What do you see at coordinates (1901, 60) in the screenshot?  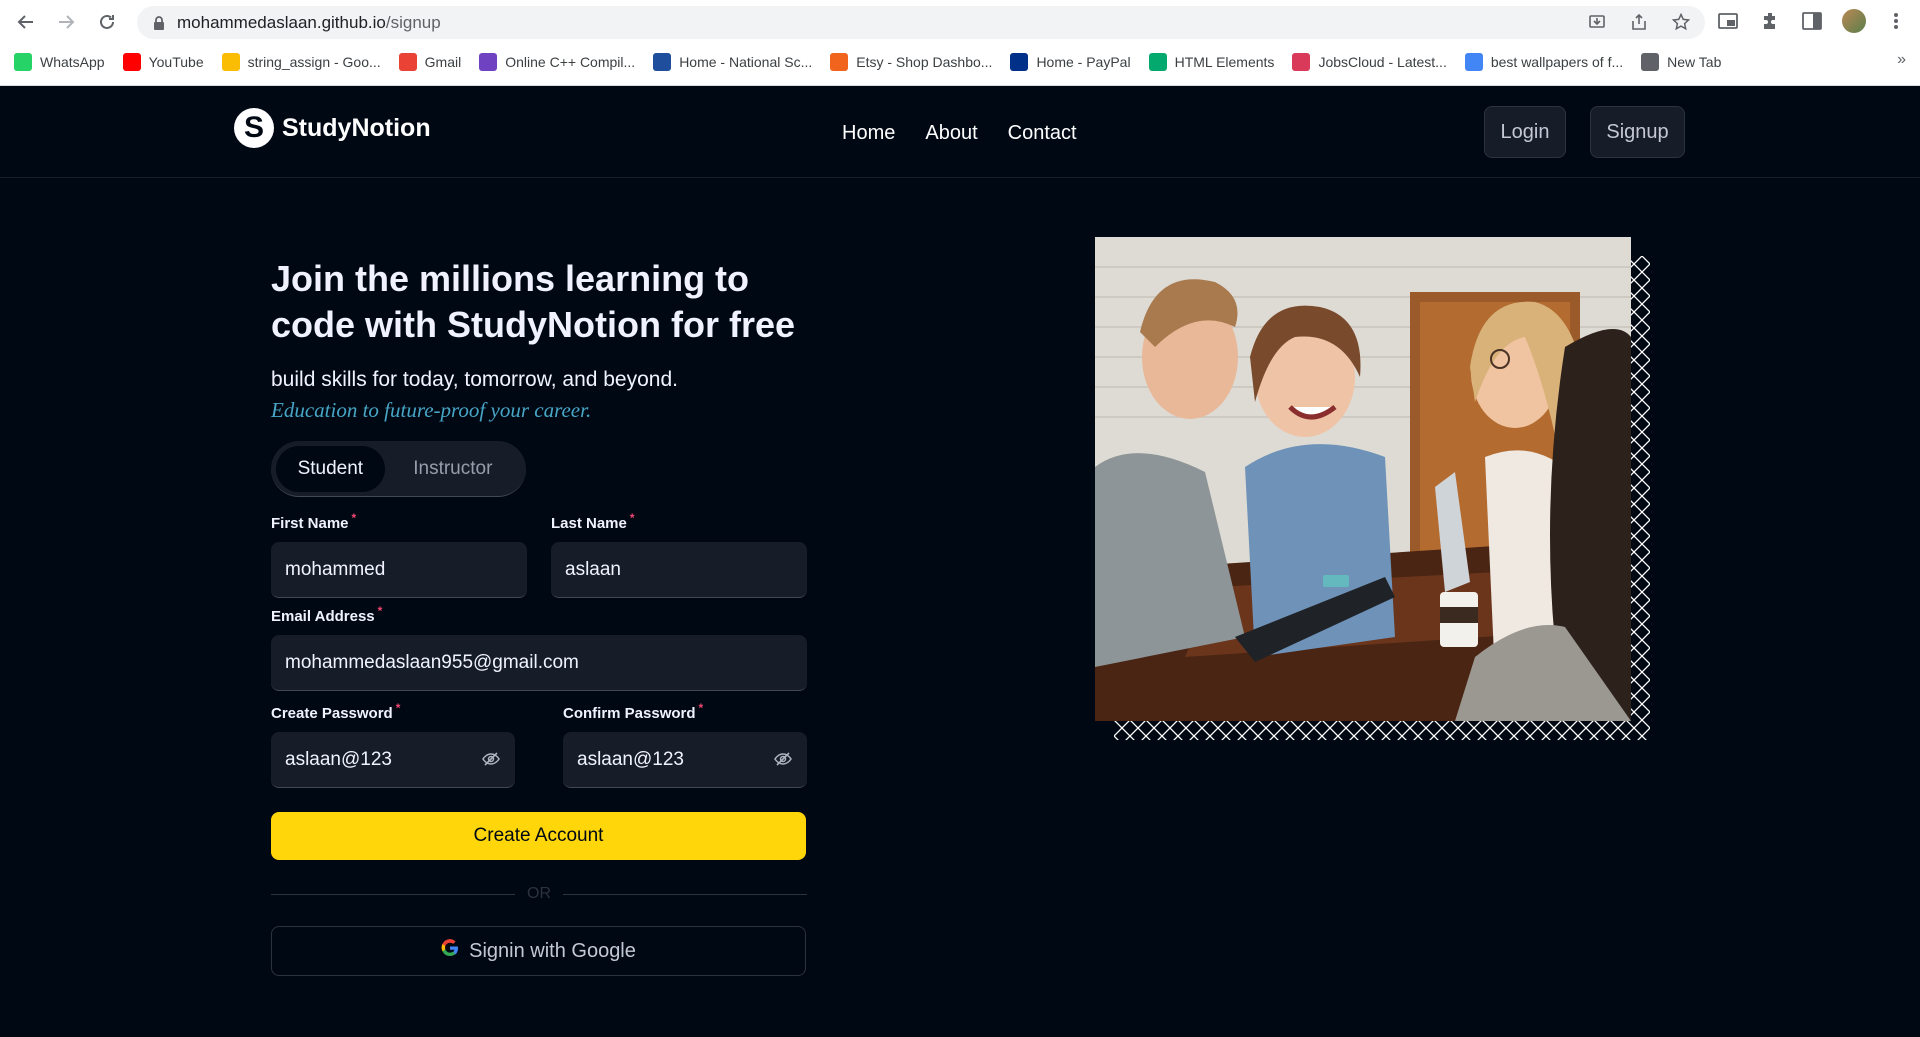 I see `more-bookmarks-icon: »` at bounding box center [1901, 60].